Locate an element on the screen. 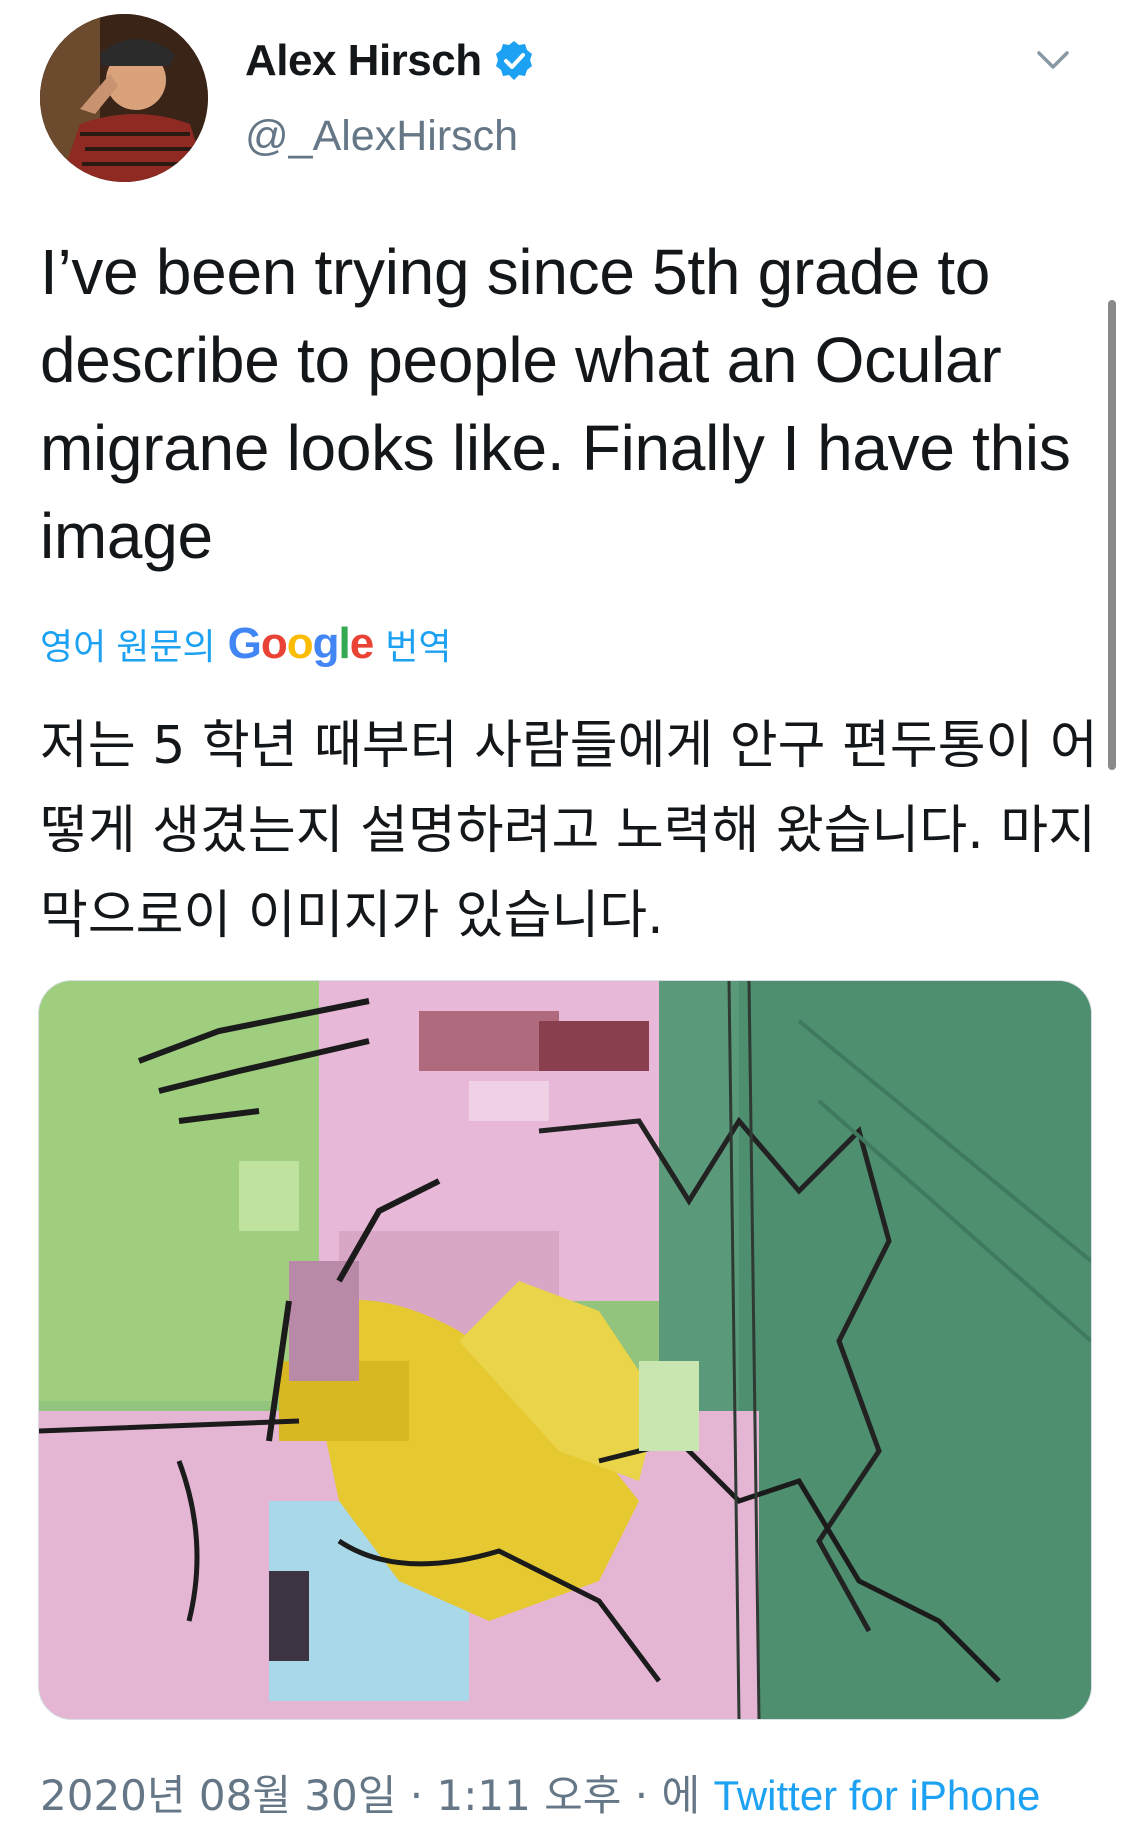 The width and height of the screenshot is (1125, 1837). translate-link: 영어 원문의 Google 번역 is located at coordinates (245, 644).